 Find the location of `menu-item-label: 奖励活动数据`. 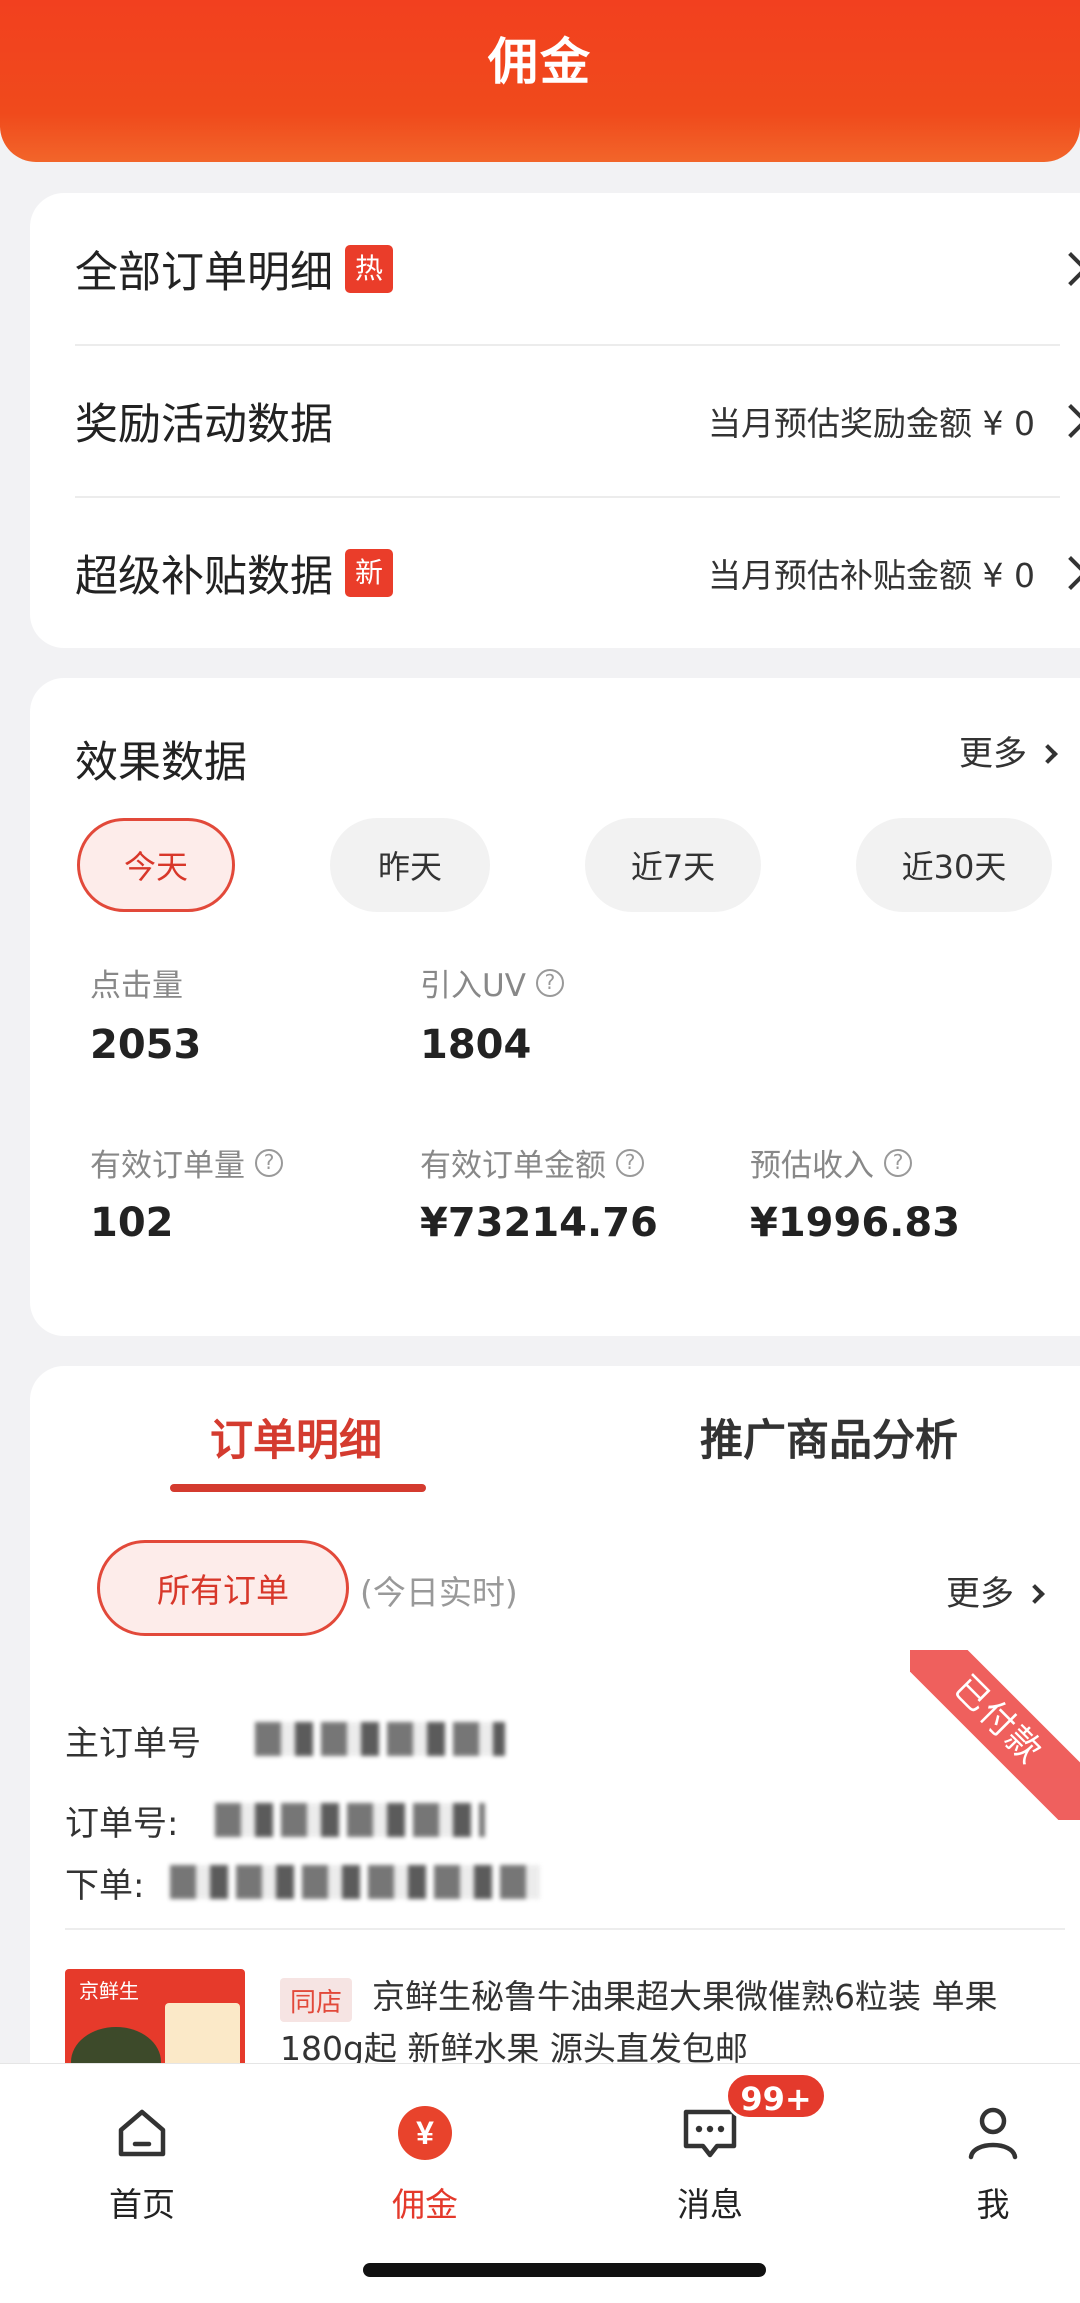

menu-item-label: 奖励活动数据 is located at coordinates (204, 425).